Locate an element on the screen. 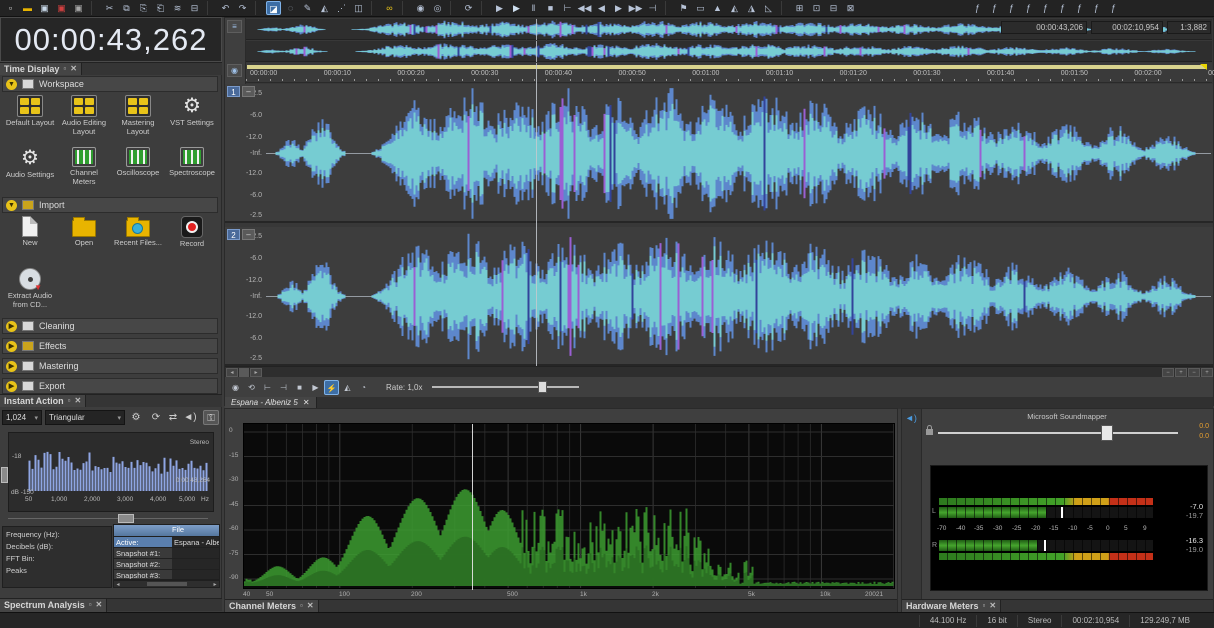 The width and height of the screenshot is (1214, 628). selection-right-icon: ◮ is located at coordinates (751, 8).